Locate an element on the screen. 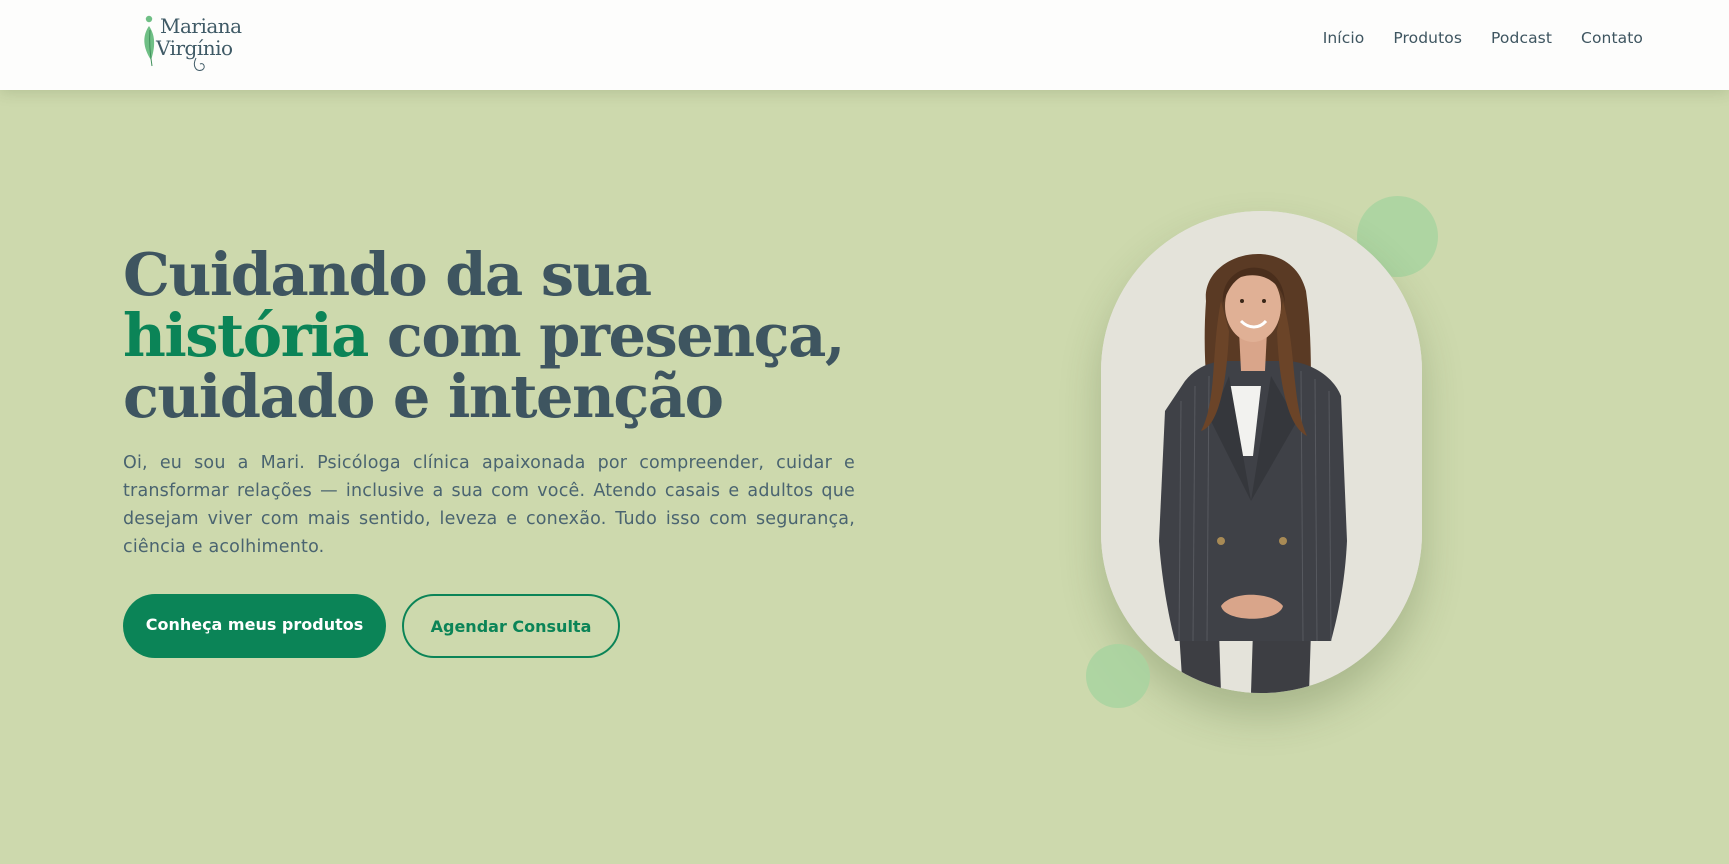  profile-photo is located at coordinates (1261, 452).